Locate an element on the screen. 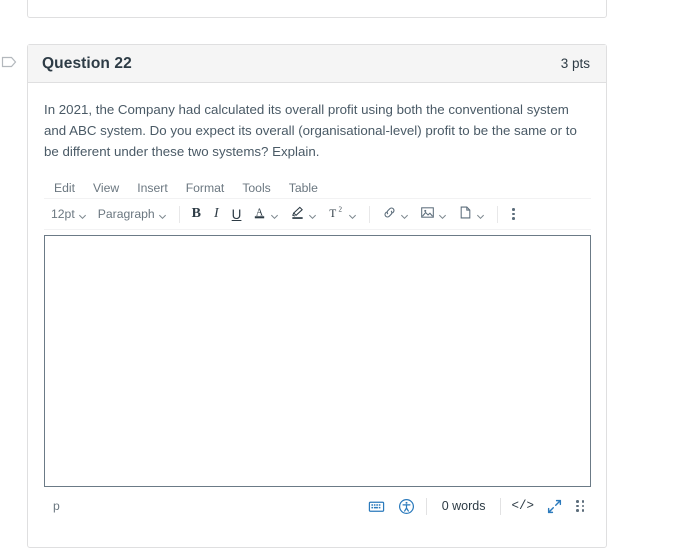  bold-button: B is located at coordinates (196, 214).